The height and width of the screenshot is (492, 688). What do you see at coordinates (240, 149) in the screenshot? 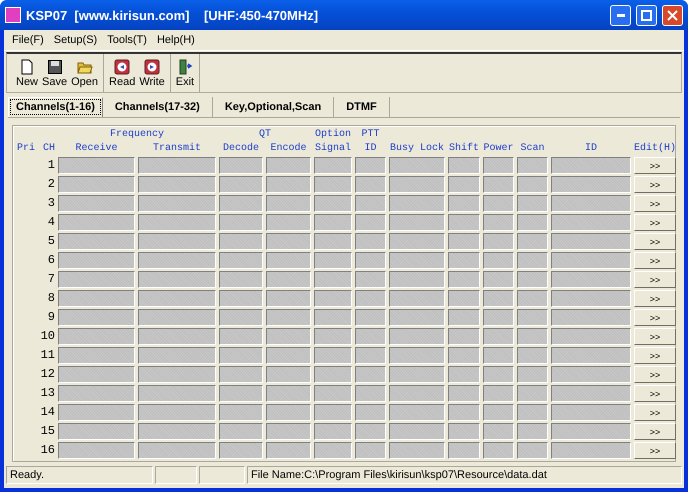
I see `column-header: Decode` at bounding box center [240, 149].